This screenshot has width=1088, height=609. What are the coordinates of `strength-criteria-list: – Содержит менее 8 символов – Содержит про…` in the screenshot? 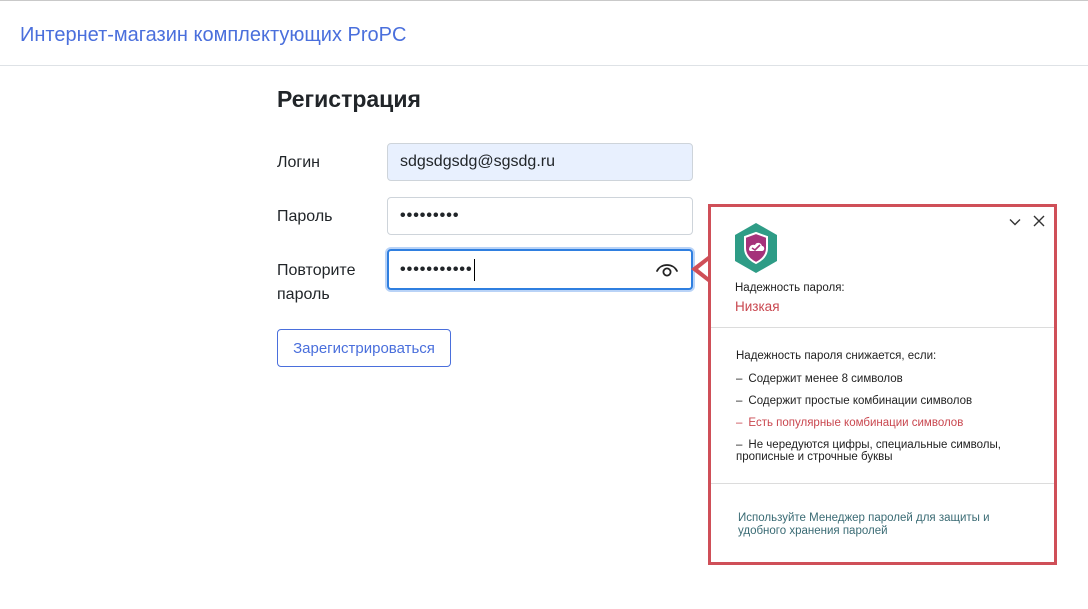 It's located at (886, 423).